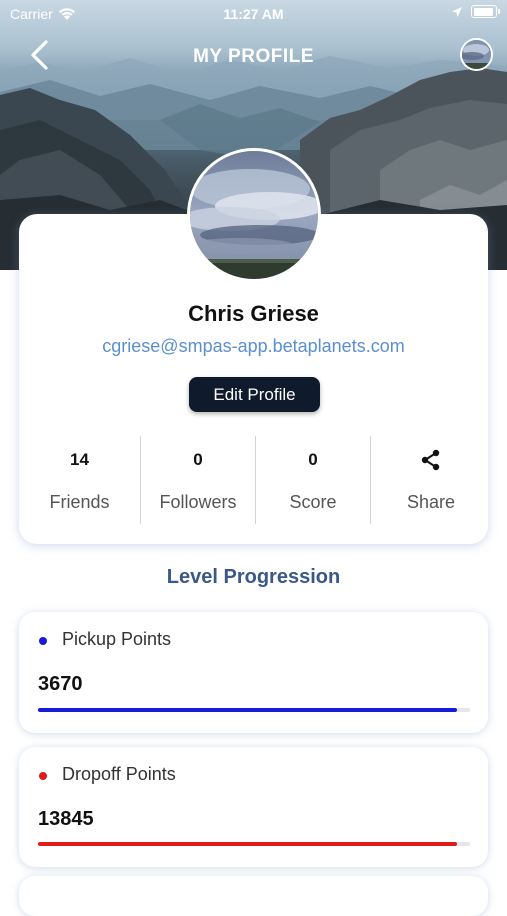 This screenshot has height=916, width=507. I want to click on battery-icon, so click(485, 11).